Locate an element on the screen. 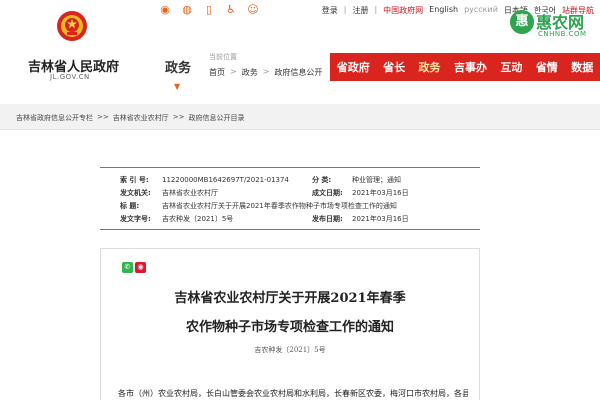 Image resolution: width=600 pixels, height=400 pixels. wechat-share-icon: ✆ is located at coordinates (127, 267).